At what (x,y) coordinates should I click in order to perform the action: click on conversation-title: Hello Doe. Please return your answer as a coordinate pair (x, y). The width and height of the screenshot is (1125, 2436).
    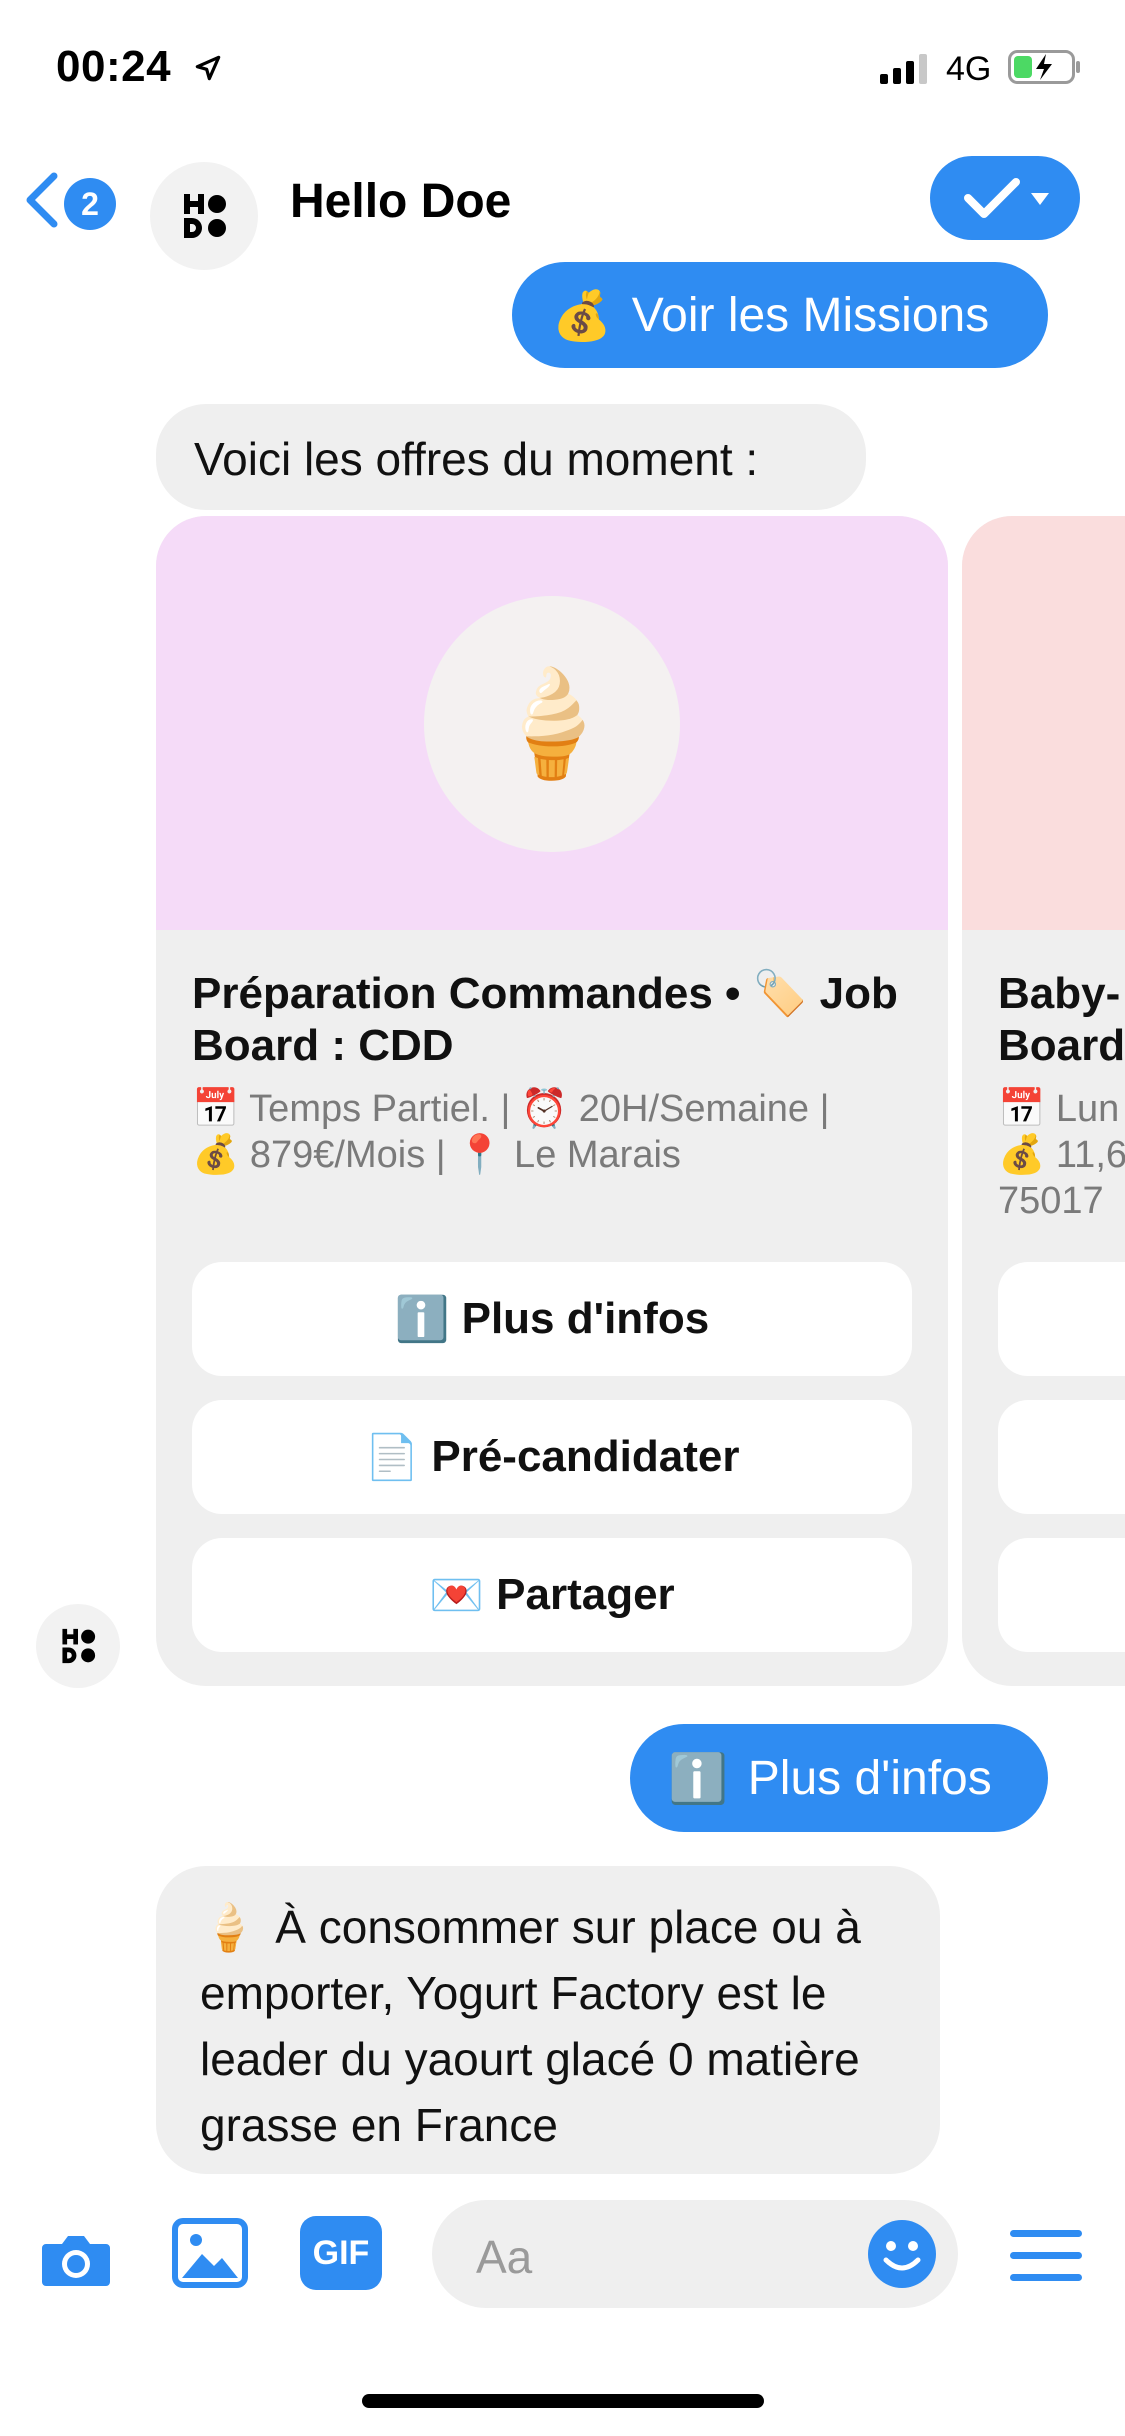
    Looking at the image, I should click on (401, 201).